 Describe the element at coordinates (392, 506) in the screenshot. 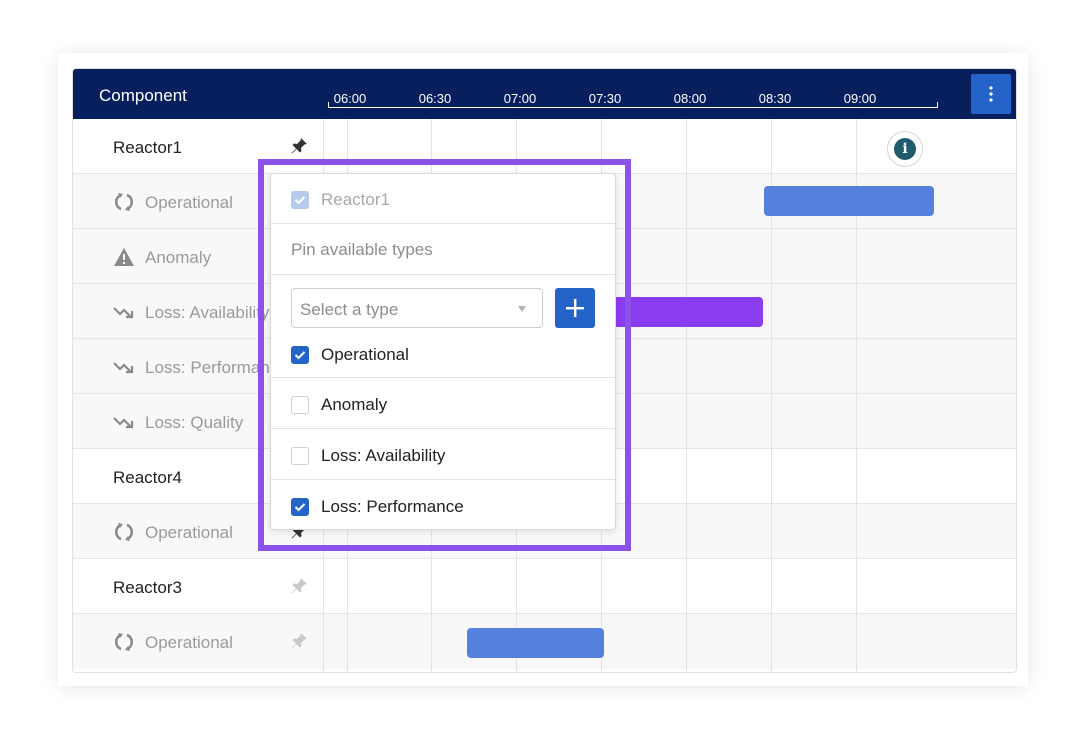

I see `option-label: Loss: Performance` at that location.